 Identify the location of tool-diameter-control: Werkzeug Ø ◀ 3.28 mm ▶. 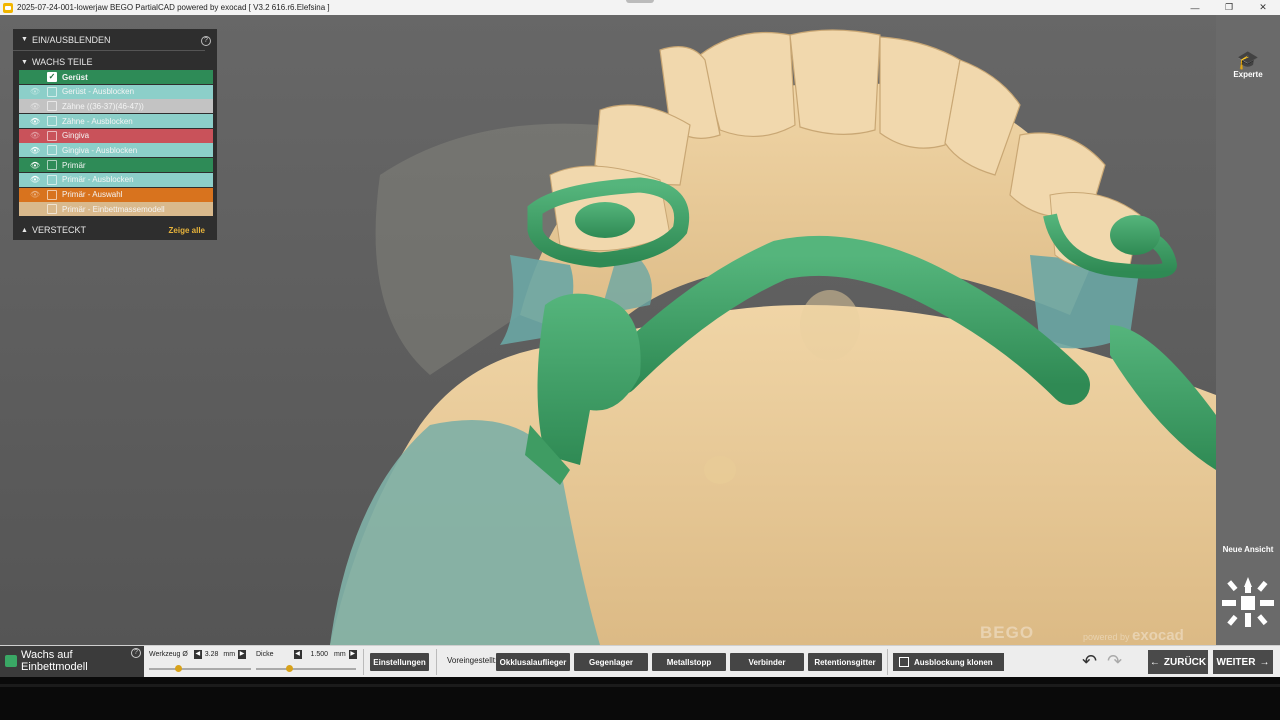
(199, 654).